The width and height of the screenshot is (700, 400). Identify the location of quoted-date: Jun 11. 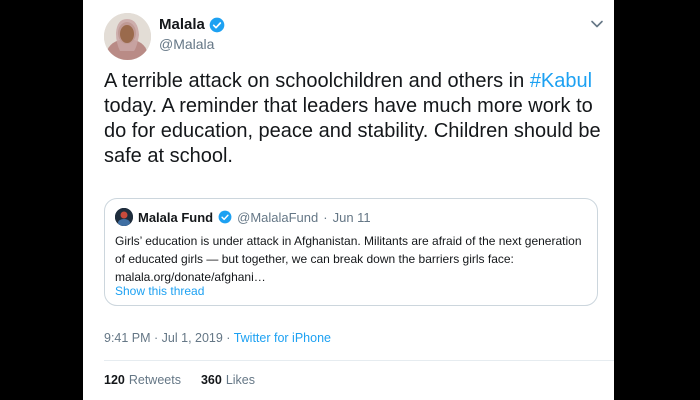
(352, 217).